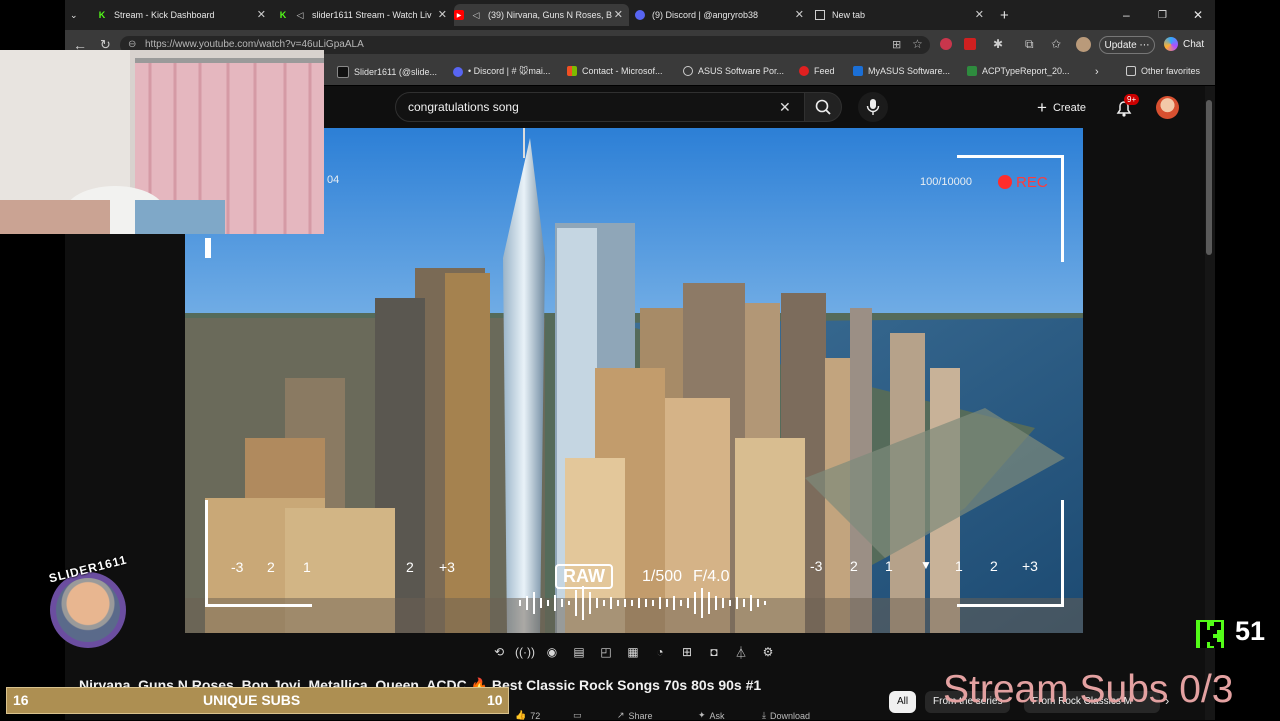 The width and height of the screenshot is (1280, 721). What do you see at coordinates (1165, 15) in the screenshot?
I see `restore-button: ❐` at bounding box center [1165, 15].